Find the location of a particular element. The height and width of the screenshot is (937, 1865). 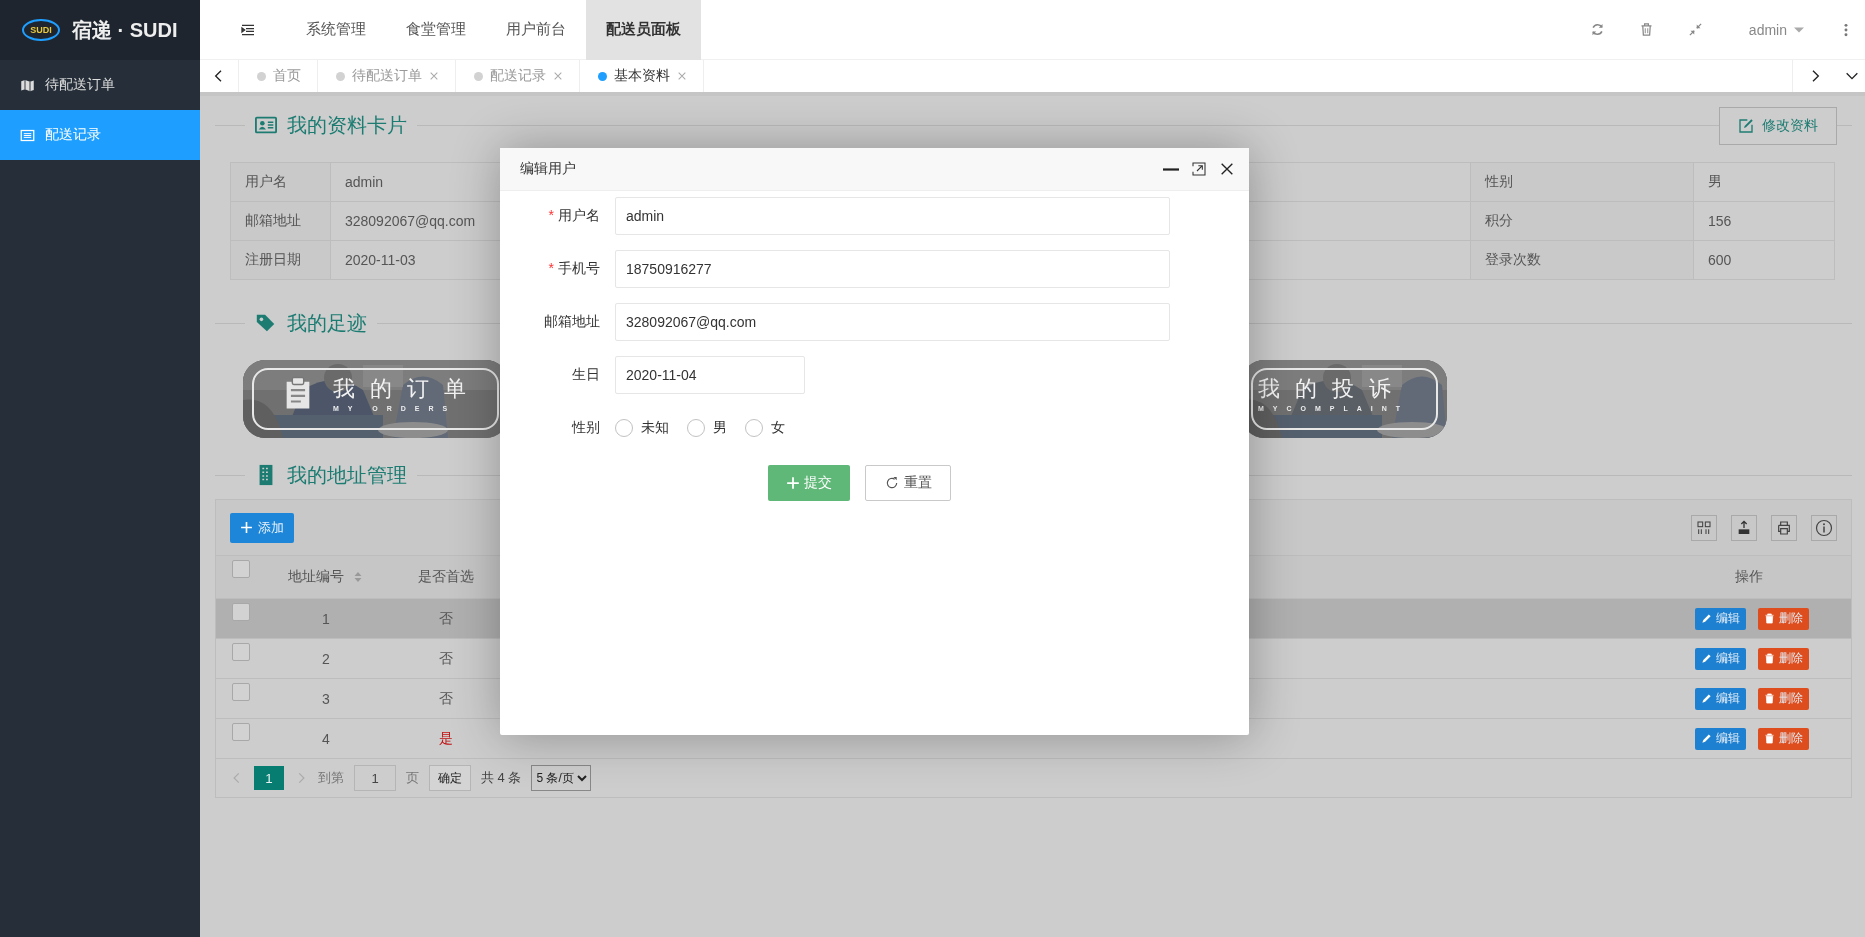

plus-icon is located at coordinates (793, 483).